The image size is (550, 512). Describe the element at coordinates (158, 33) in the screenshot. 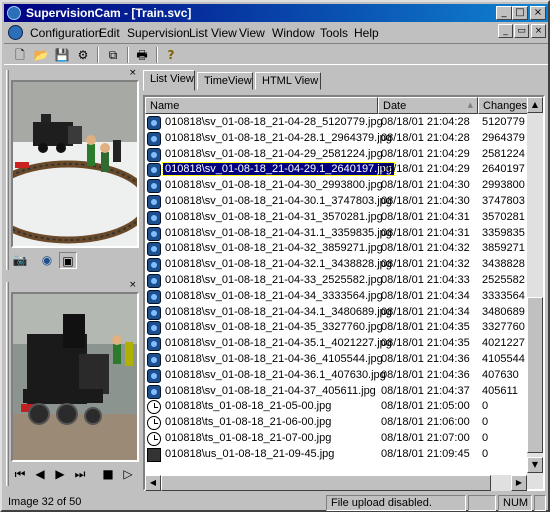

I see `menu-supervision: Supervision` at that location.